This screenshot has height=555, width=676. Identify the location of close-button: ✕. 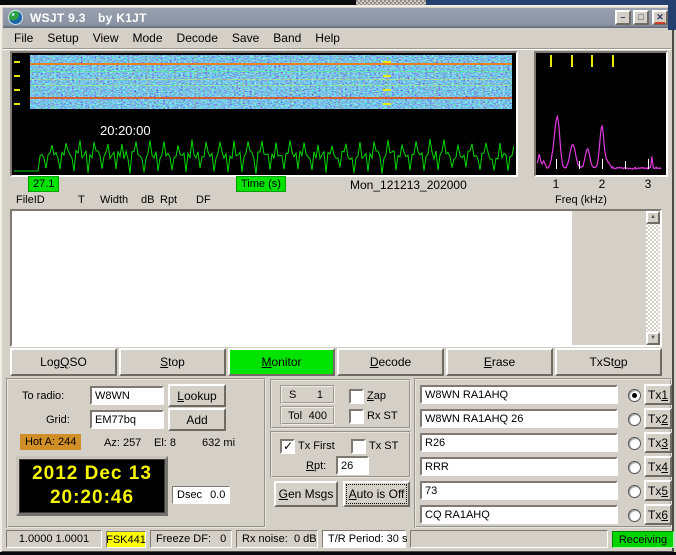
(660, 17).